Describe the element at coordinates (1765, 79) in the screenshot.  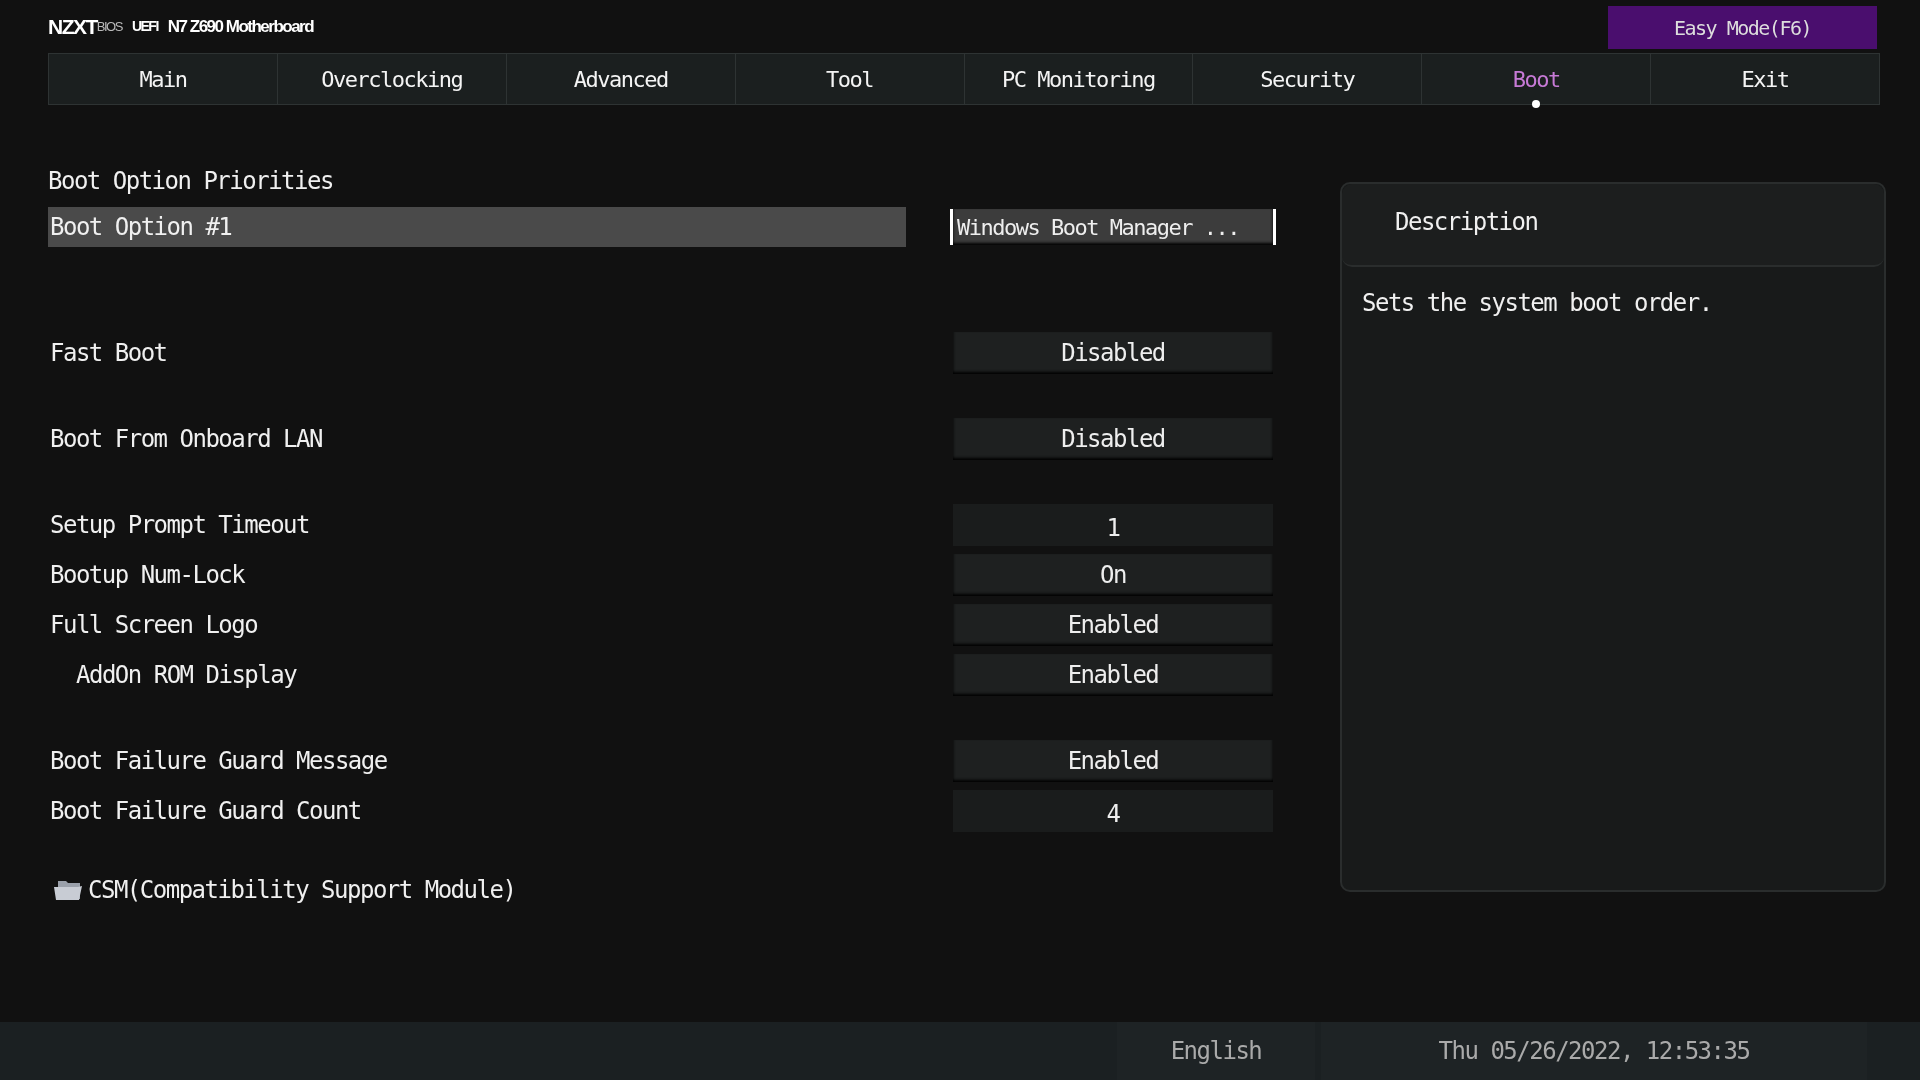
I see `tab: Exit` at that location.